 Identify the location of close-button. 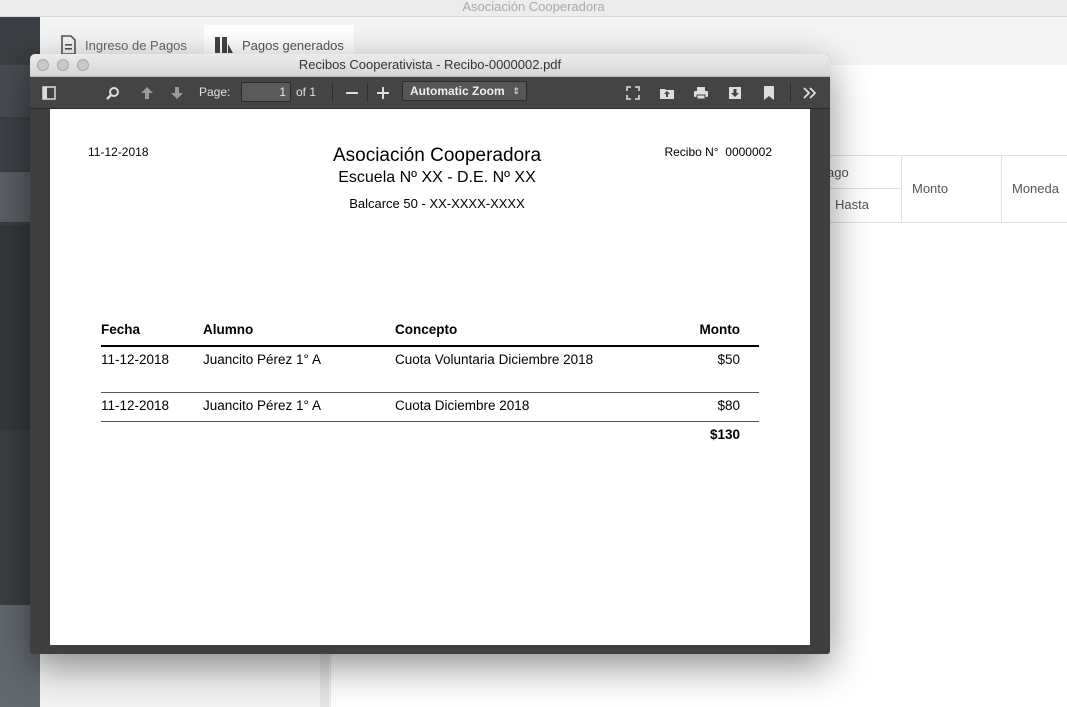
(43, 65).